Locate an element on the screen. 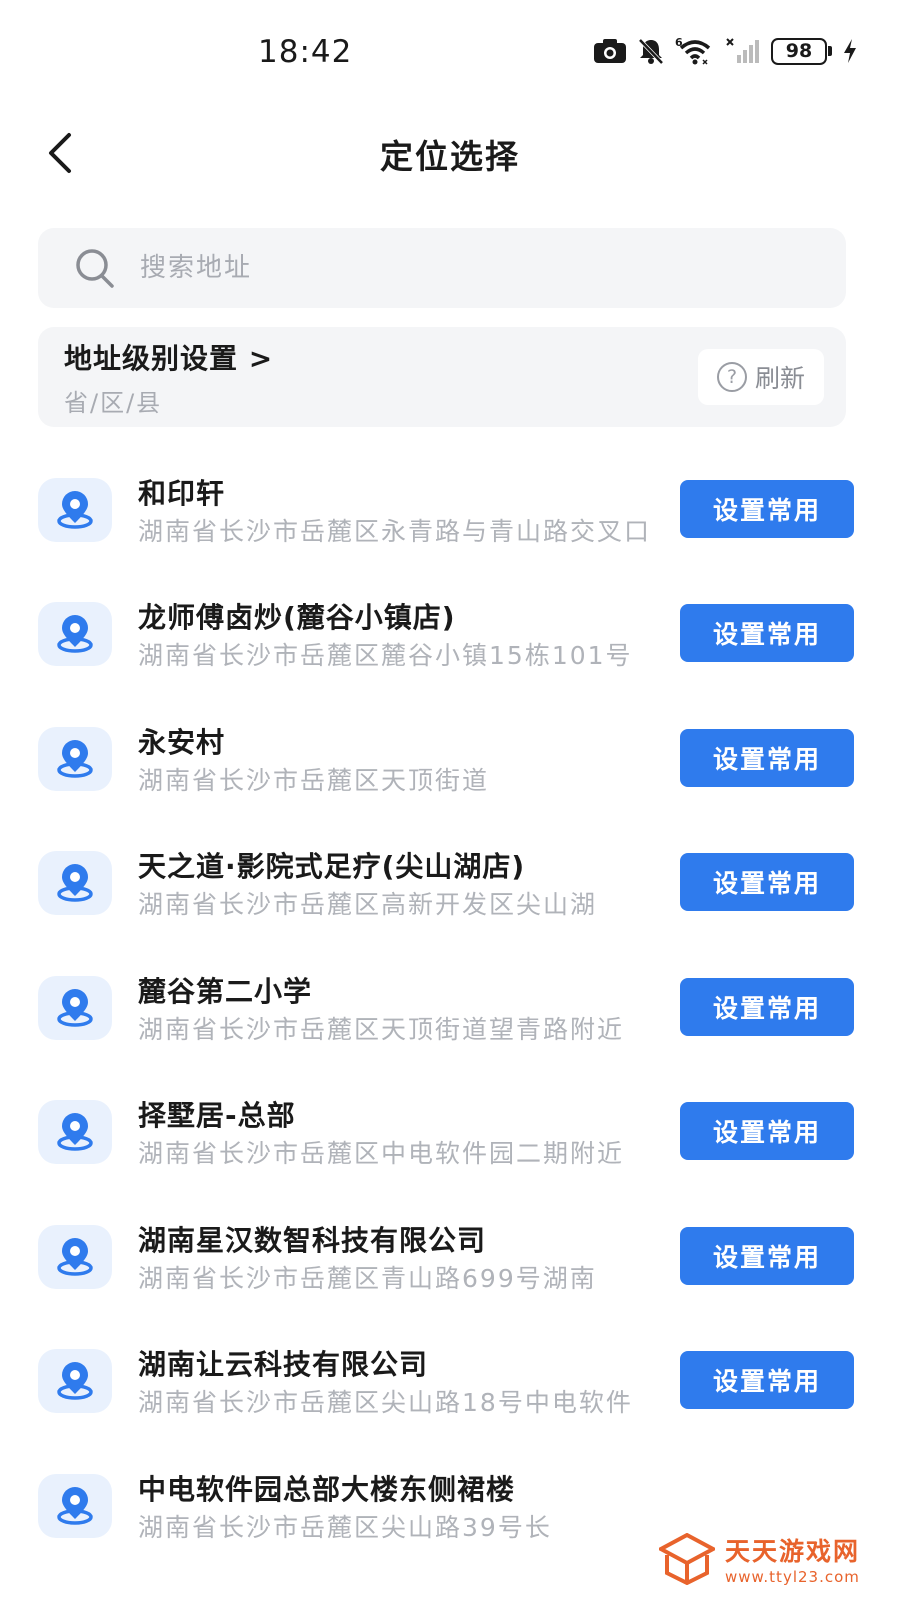 Image resolution: width=900 pixels, height=1600 pixels. search-icon is located at coordinates (95, 268).